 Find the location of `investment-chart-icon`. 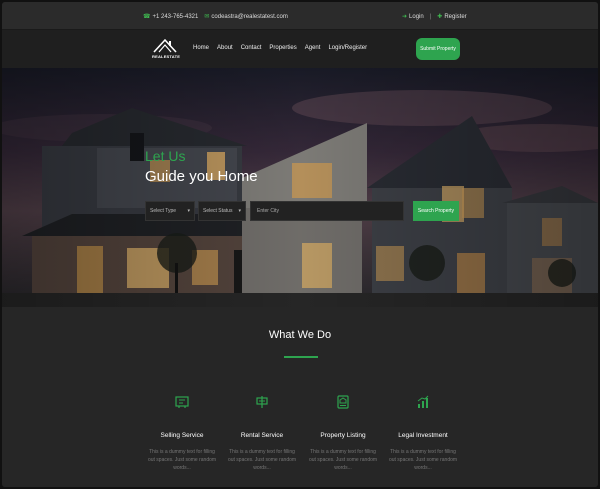

investment-chart-icon is located at coordinates (423, 401).